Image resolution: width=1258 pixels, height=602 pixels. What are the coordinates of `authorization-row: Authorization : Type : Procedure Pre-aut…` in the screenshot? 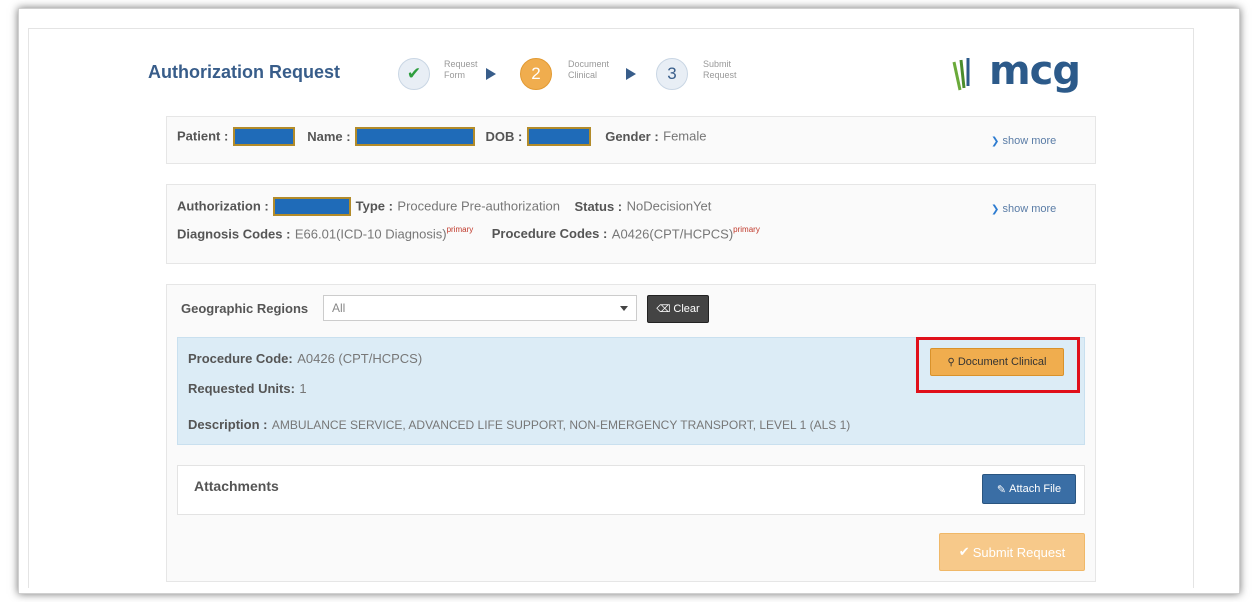 It's located at (444, 206).